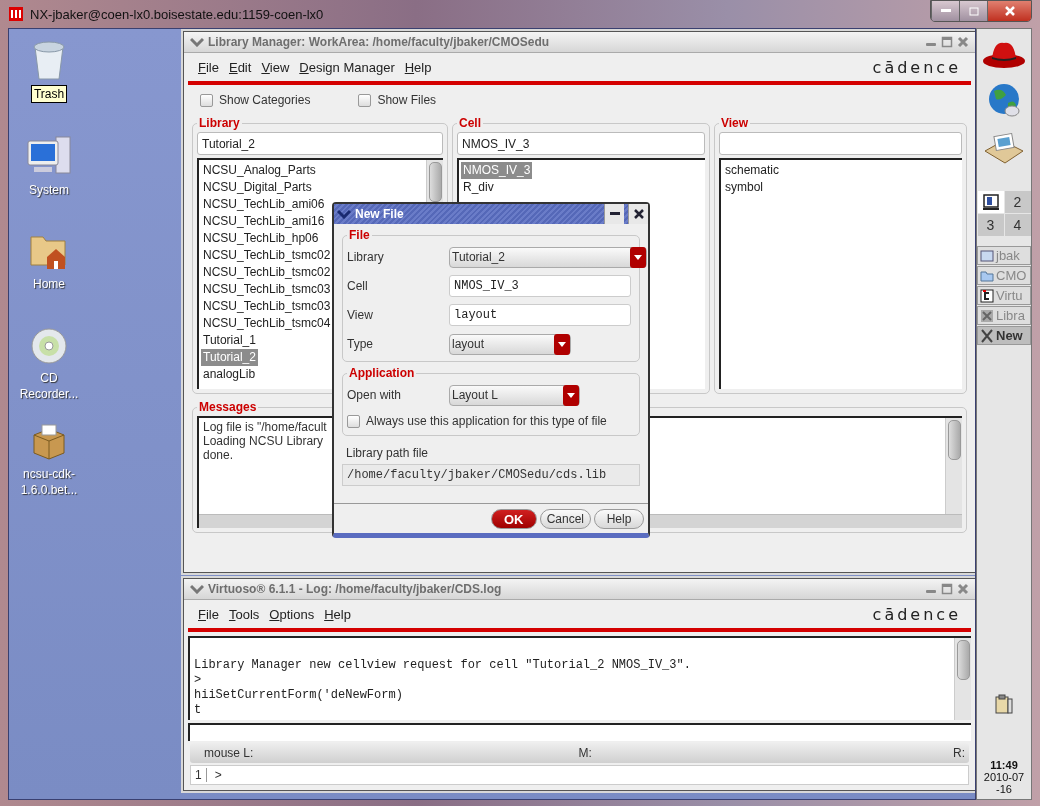 The image size is (1040, 806). What do you see at coordinates (491, 475) in the screenshot?
I see `path-field: /home/faculty/jbaker/CMOSedu/cds.lib` at bounding box center [491, 475].